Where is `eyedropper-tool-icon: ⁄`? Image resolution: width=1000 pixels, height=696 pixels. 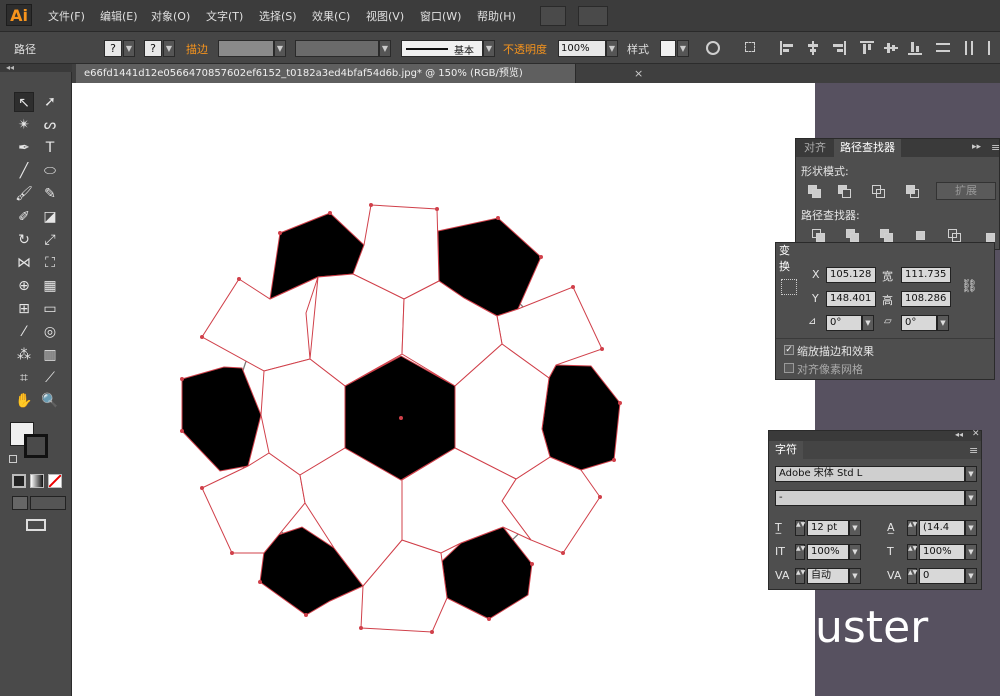
eyedropper-tool-icon: ⁄ is located at coordinates (24, 332).